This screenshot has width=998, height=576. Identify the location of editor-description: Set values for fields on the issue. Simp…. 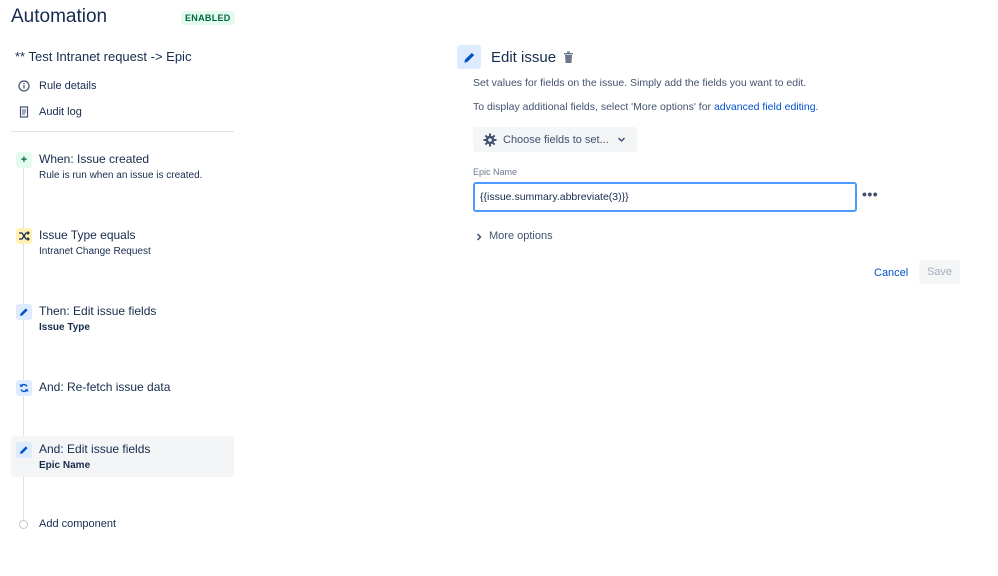
(640, 83).